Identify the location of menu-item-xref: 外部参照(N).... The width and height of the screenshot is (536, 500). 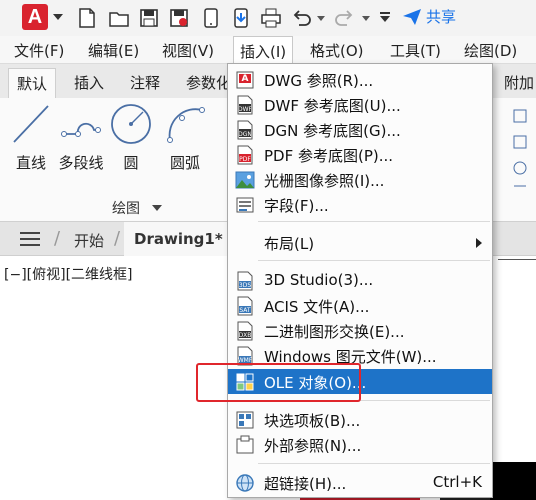
(360, 444).